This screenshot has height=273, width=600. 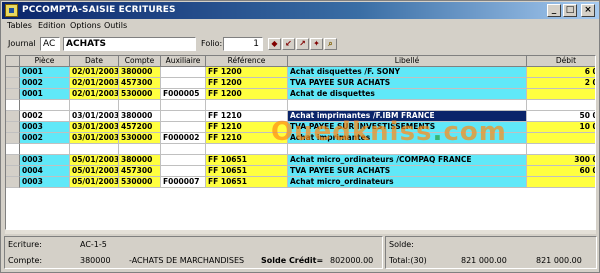 What do you see at coordinates (330, 44) in the screenshot?
I see `search-icon: ⌕` at bounding box center [330, 44].